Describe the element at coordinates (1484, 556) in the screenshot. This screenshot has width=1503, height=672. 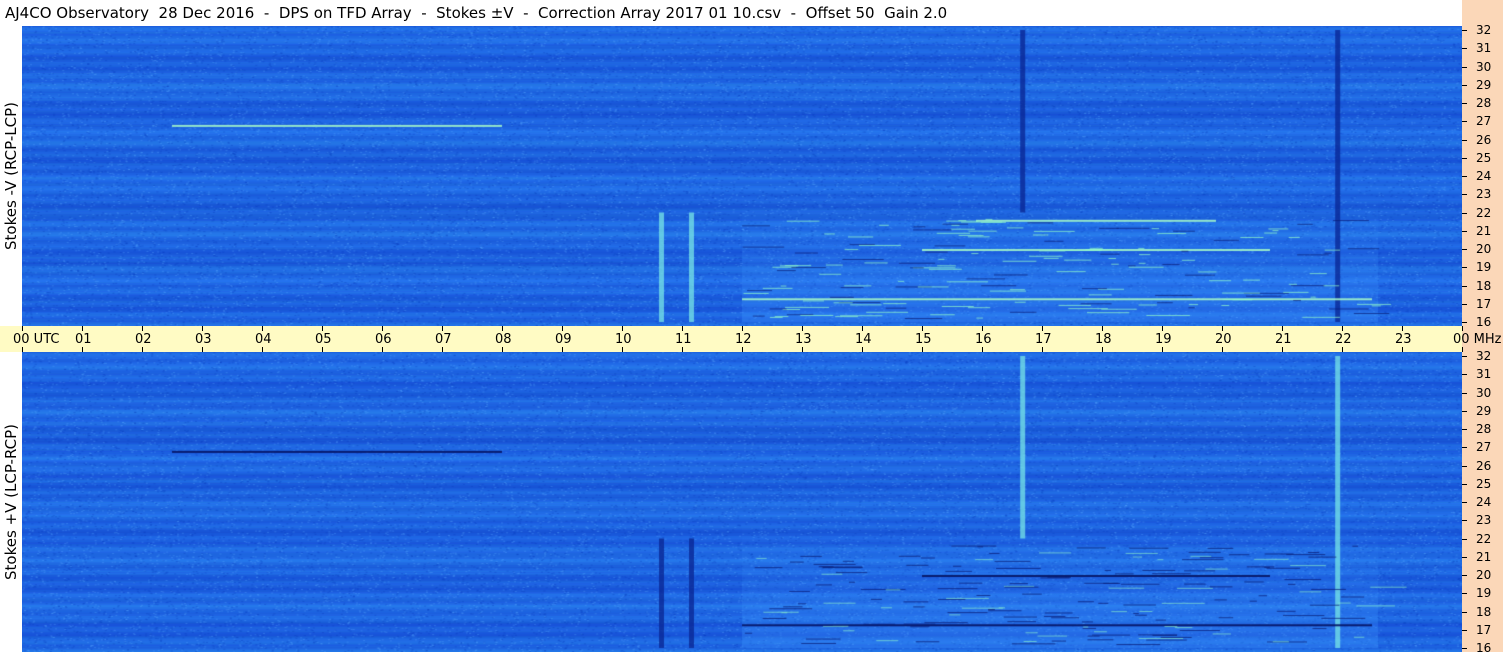
I see `freq-tick-label: 21` at that location.